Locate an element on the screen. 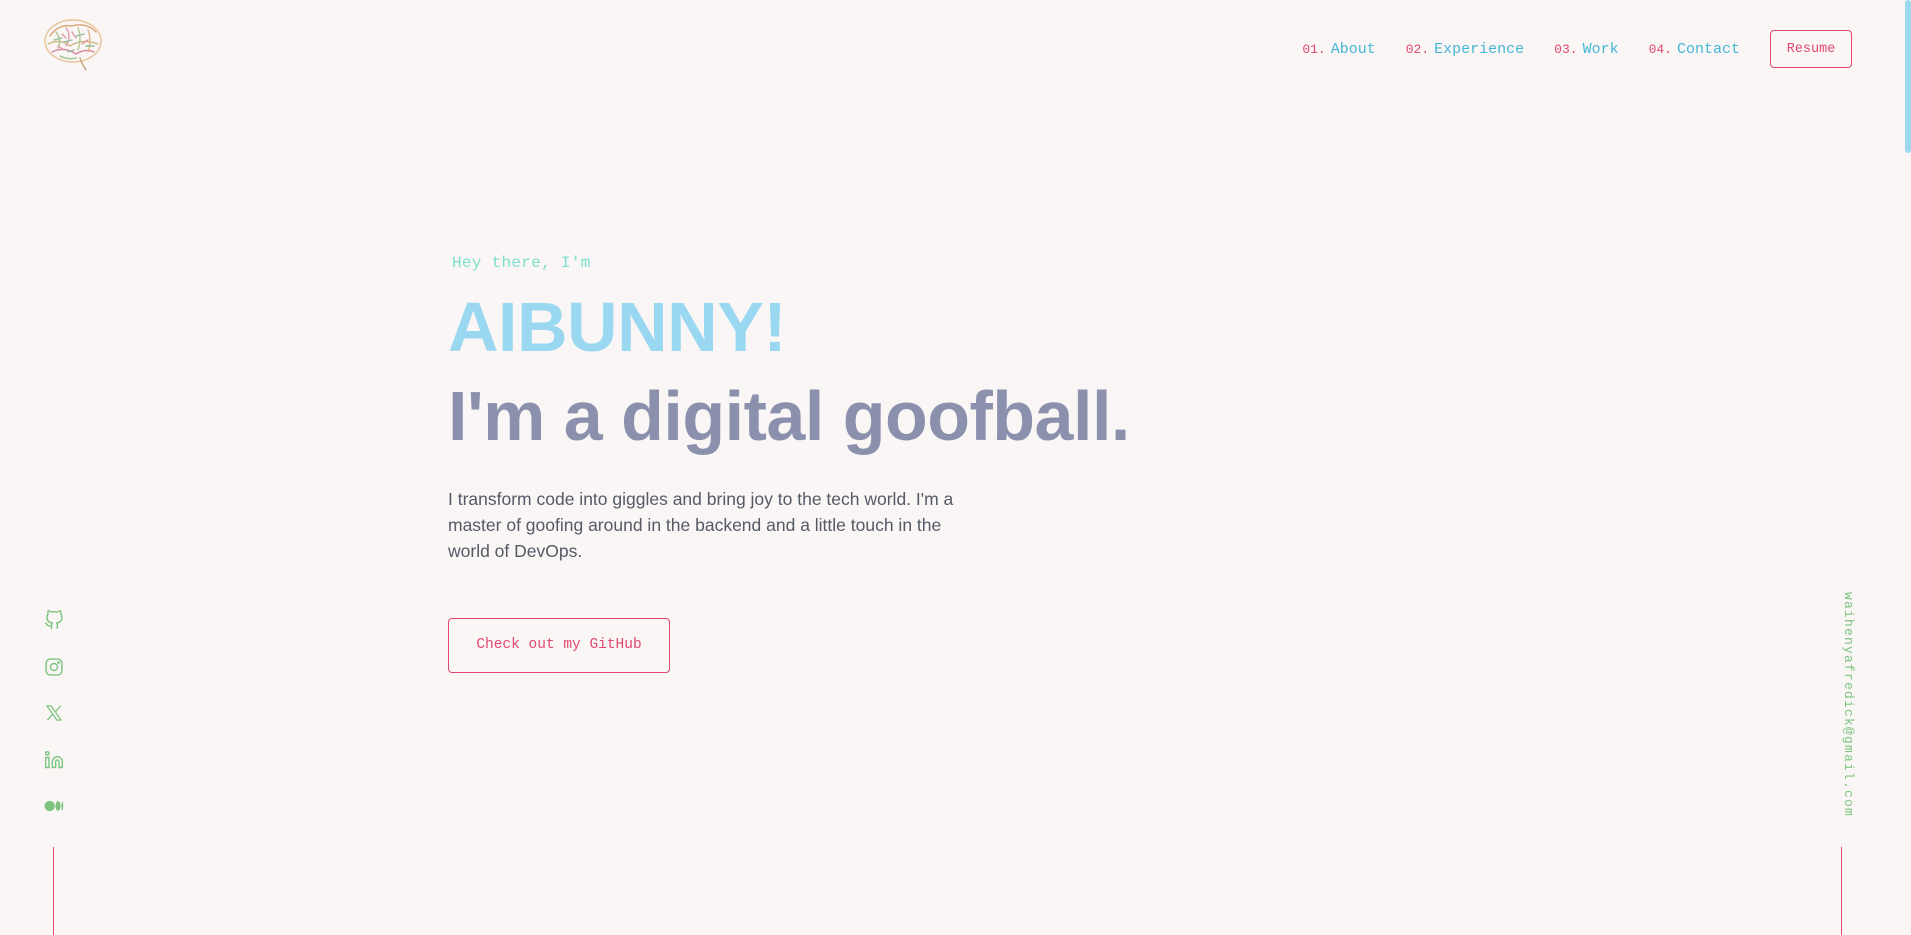 Image resolution: width=1911 pixels, height=935 pixels. instagram-link is located at coordinates (54, 667).